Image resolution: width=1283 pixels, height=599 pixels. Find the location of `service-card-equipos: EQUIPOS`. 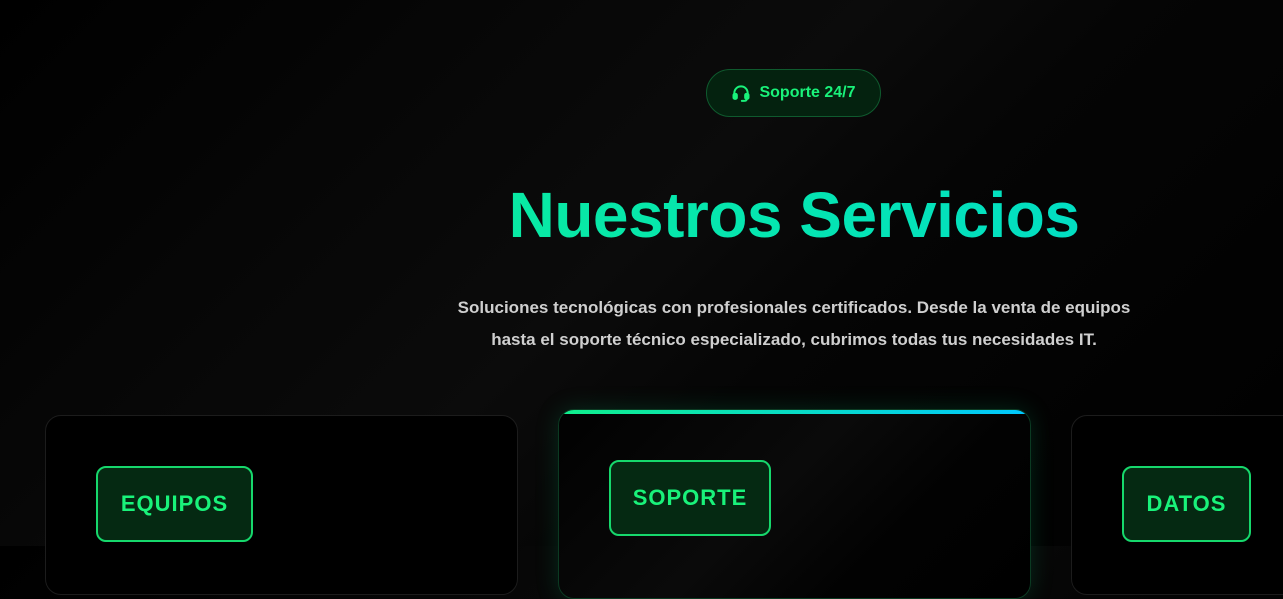

service-card-equipos: EQUIPOS is located at coordinates (281, 505).